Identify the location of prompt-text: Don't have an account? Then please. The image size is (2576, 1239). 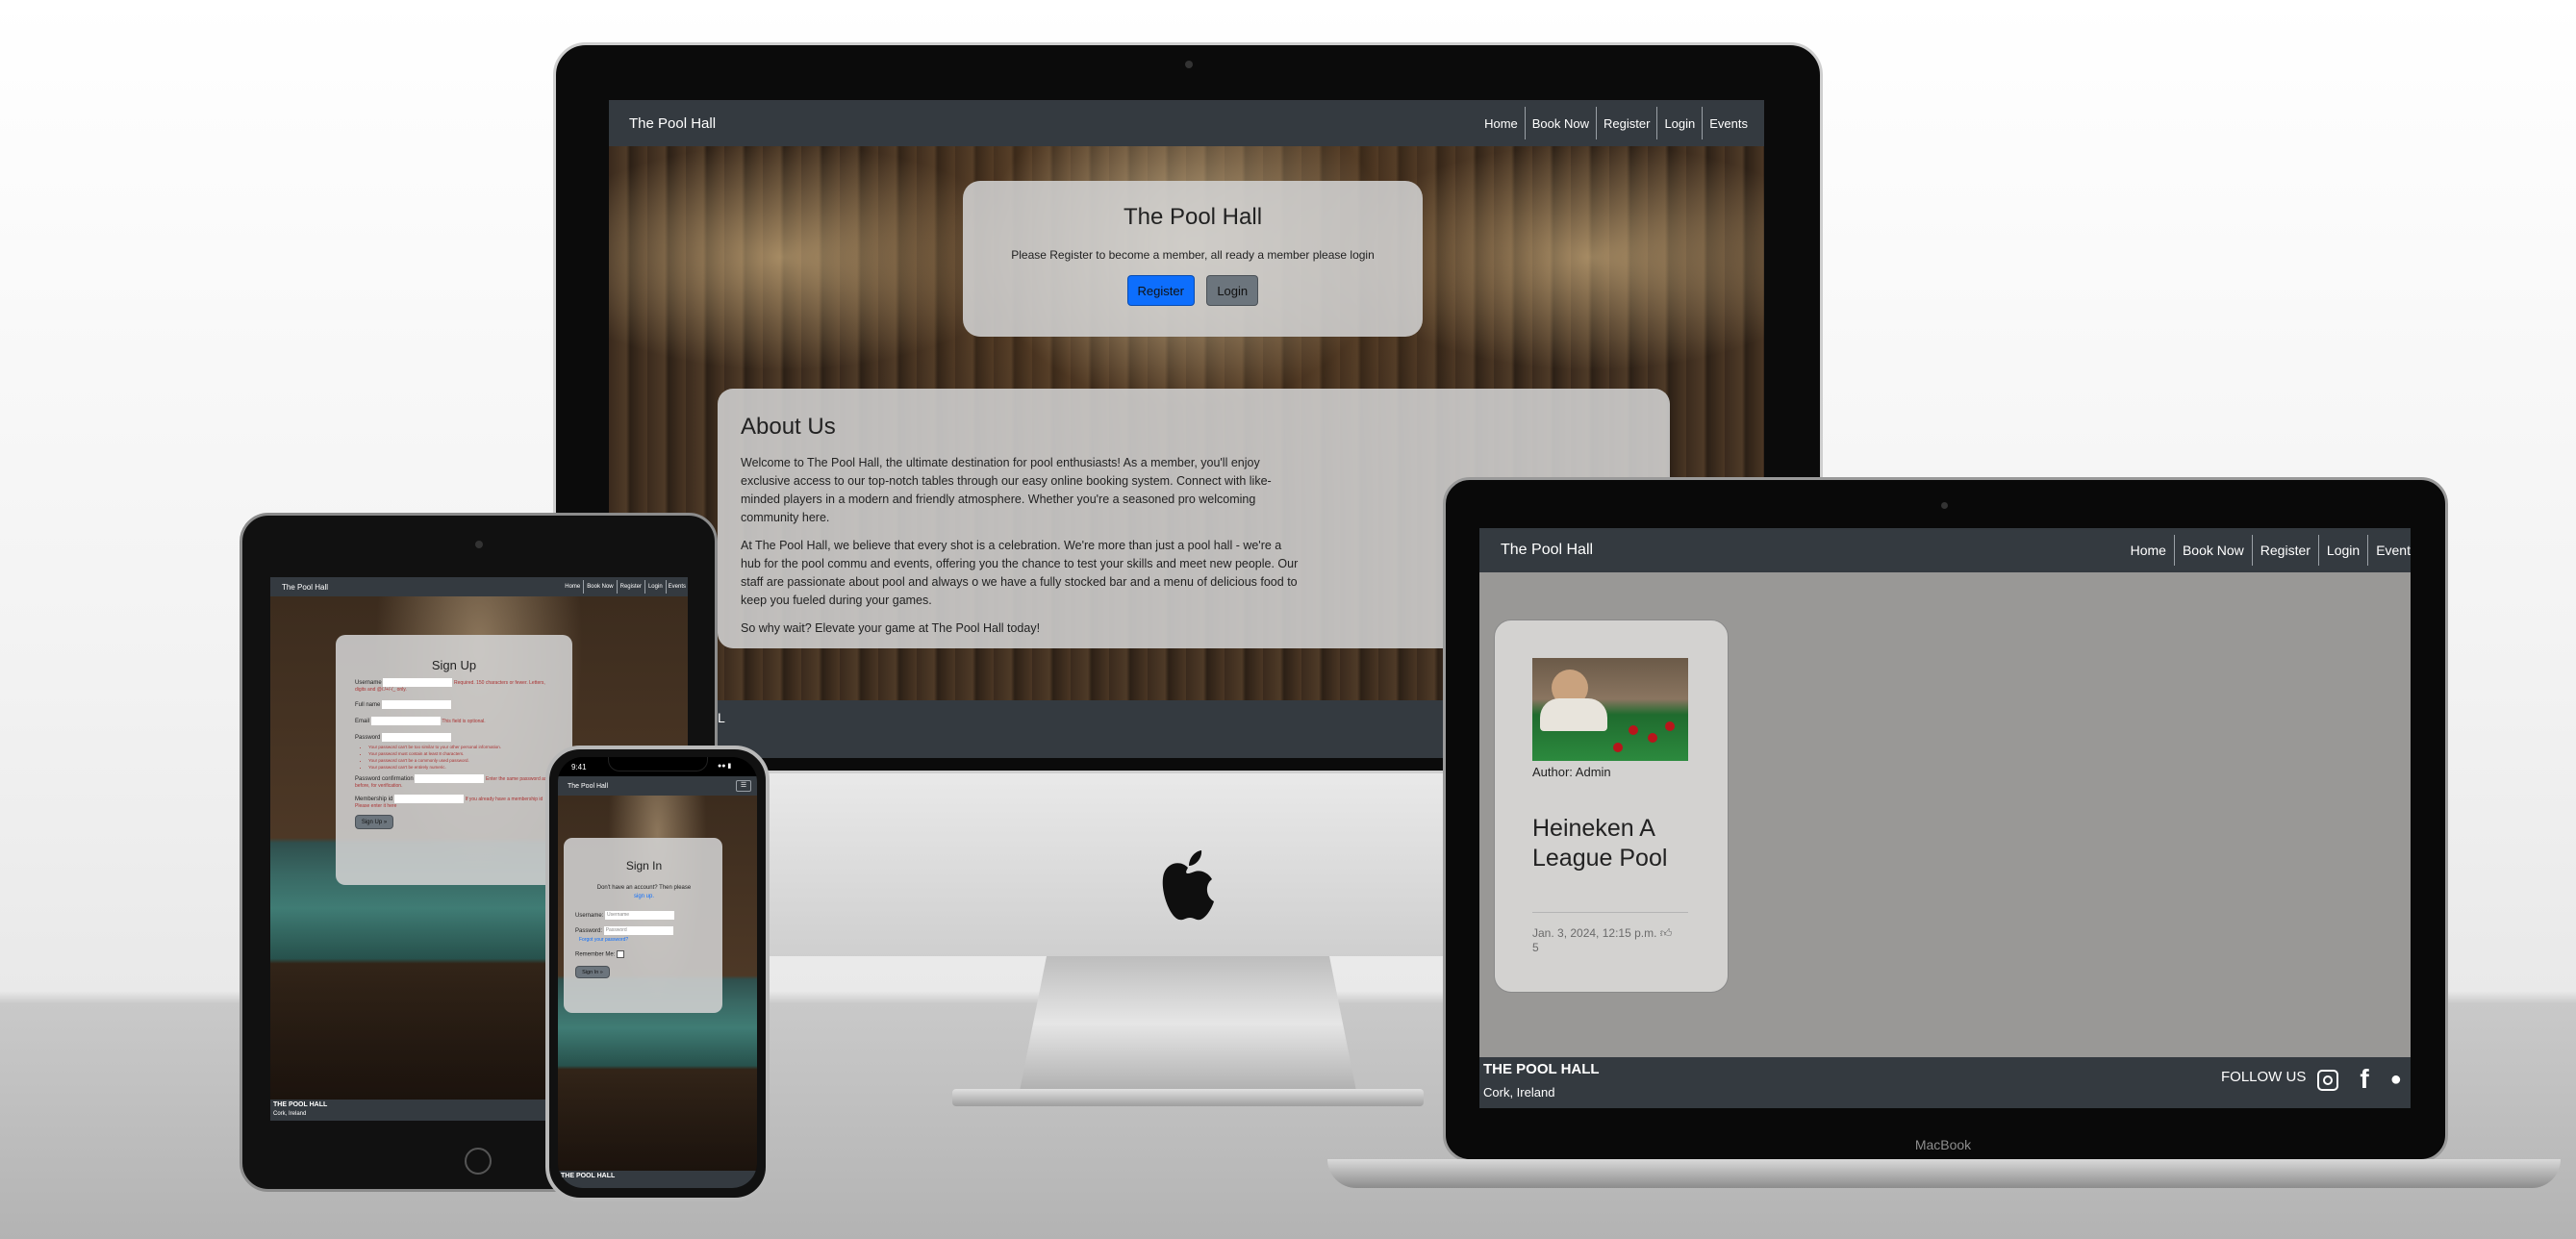
(644, 888).